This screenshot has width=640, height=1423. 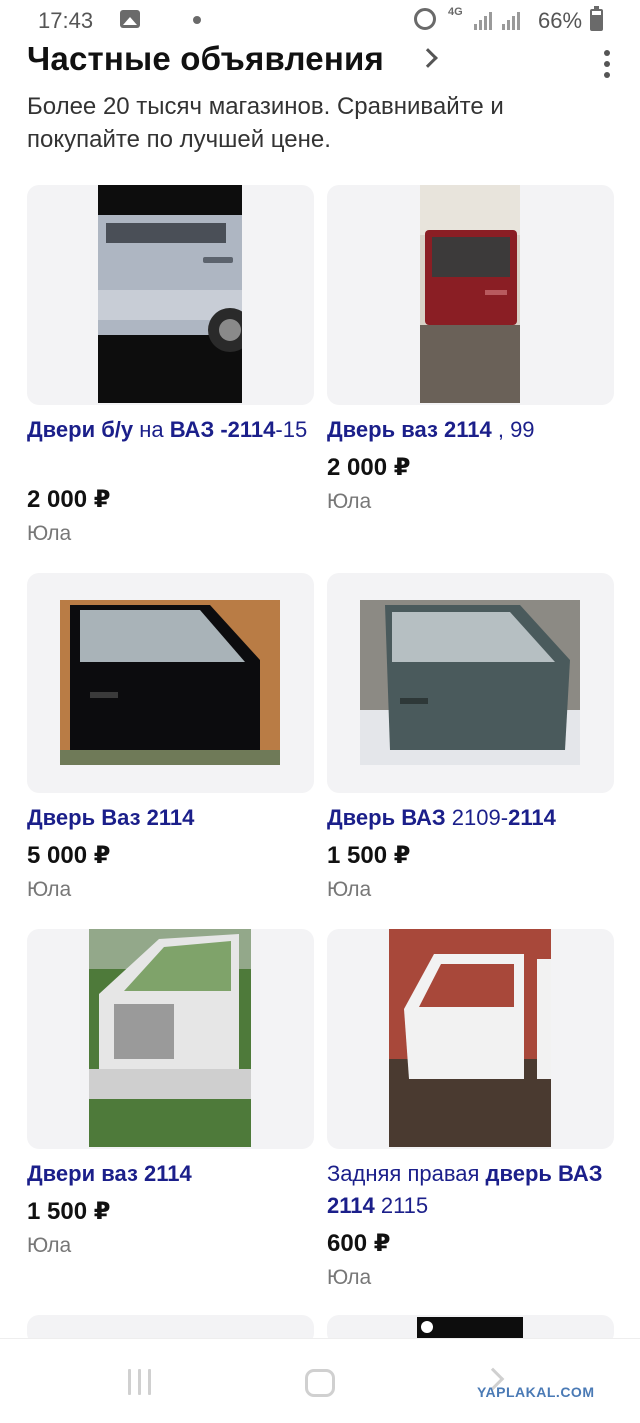 What do you see at coordinates (205, 59) in the screenshot?
I see `section-title: Частные объявления` at bounding box center [205, 59].